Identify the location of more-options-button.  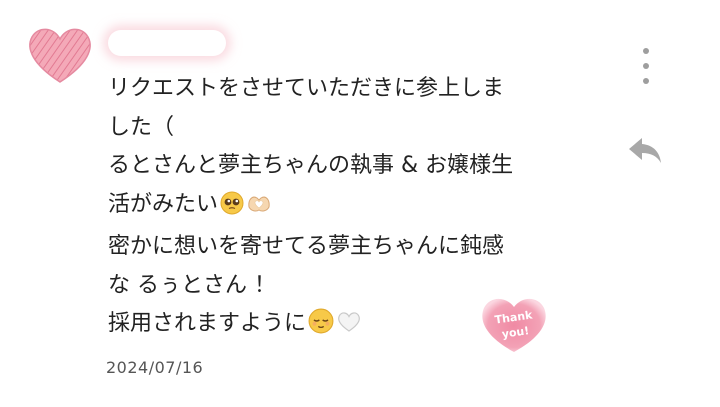
(646, 66).